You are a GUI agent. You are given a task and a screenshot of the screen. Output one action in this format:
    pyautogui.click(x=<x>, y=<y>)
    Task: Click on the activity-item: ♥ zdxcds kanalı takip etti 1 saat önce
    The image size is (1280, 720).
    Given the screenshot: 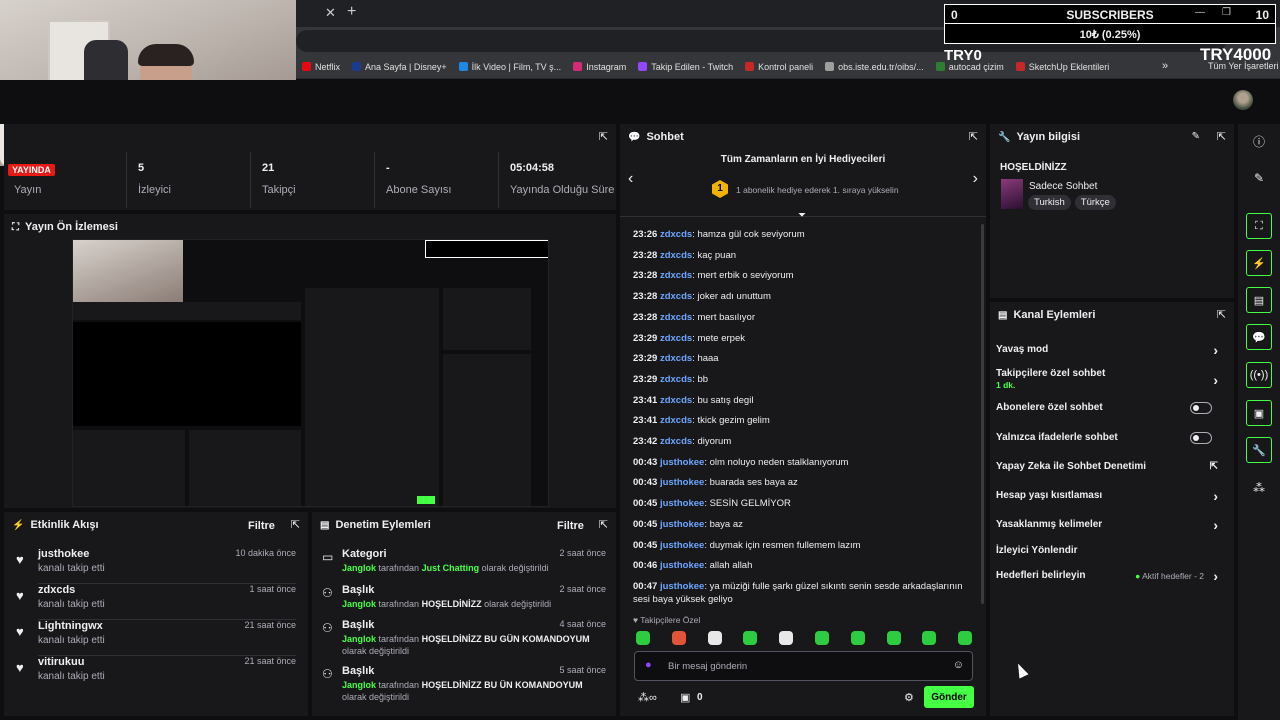 What is the action you would take?
    pyautogui.click(x=154, y=601)
    